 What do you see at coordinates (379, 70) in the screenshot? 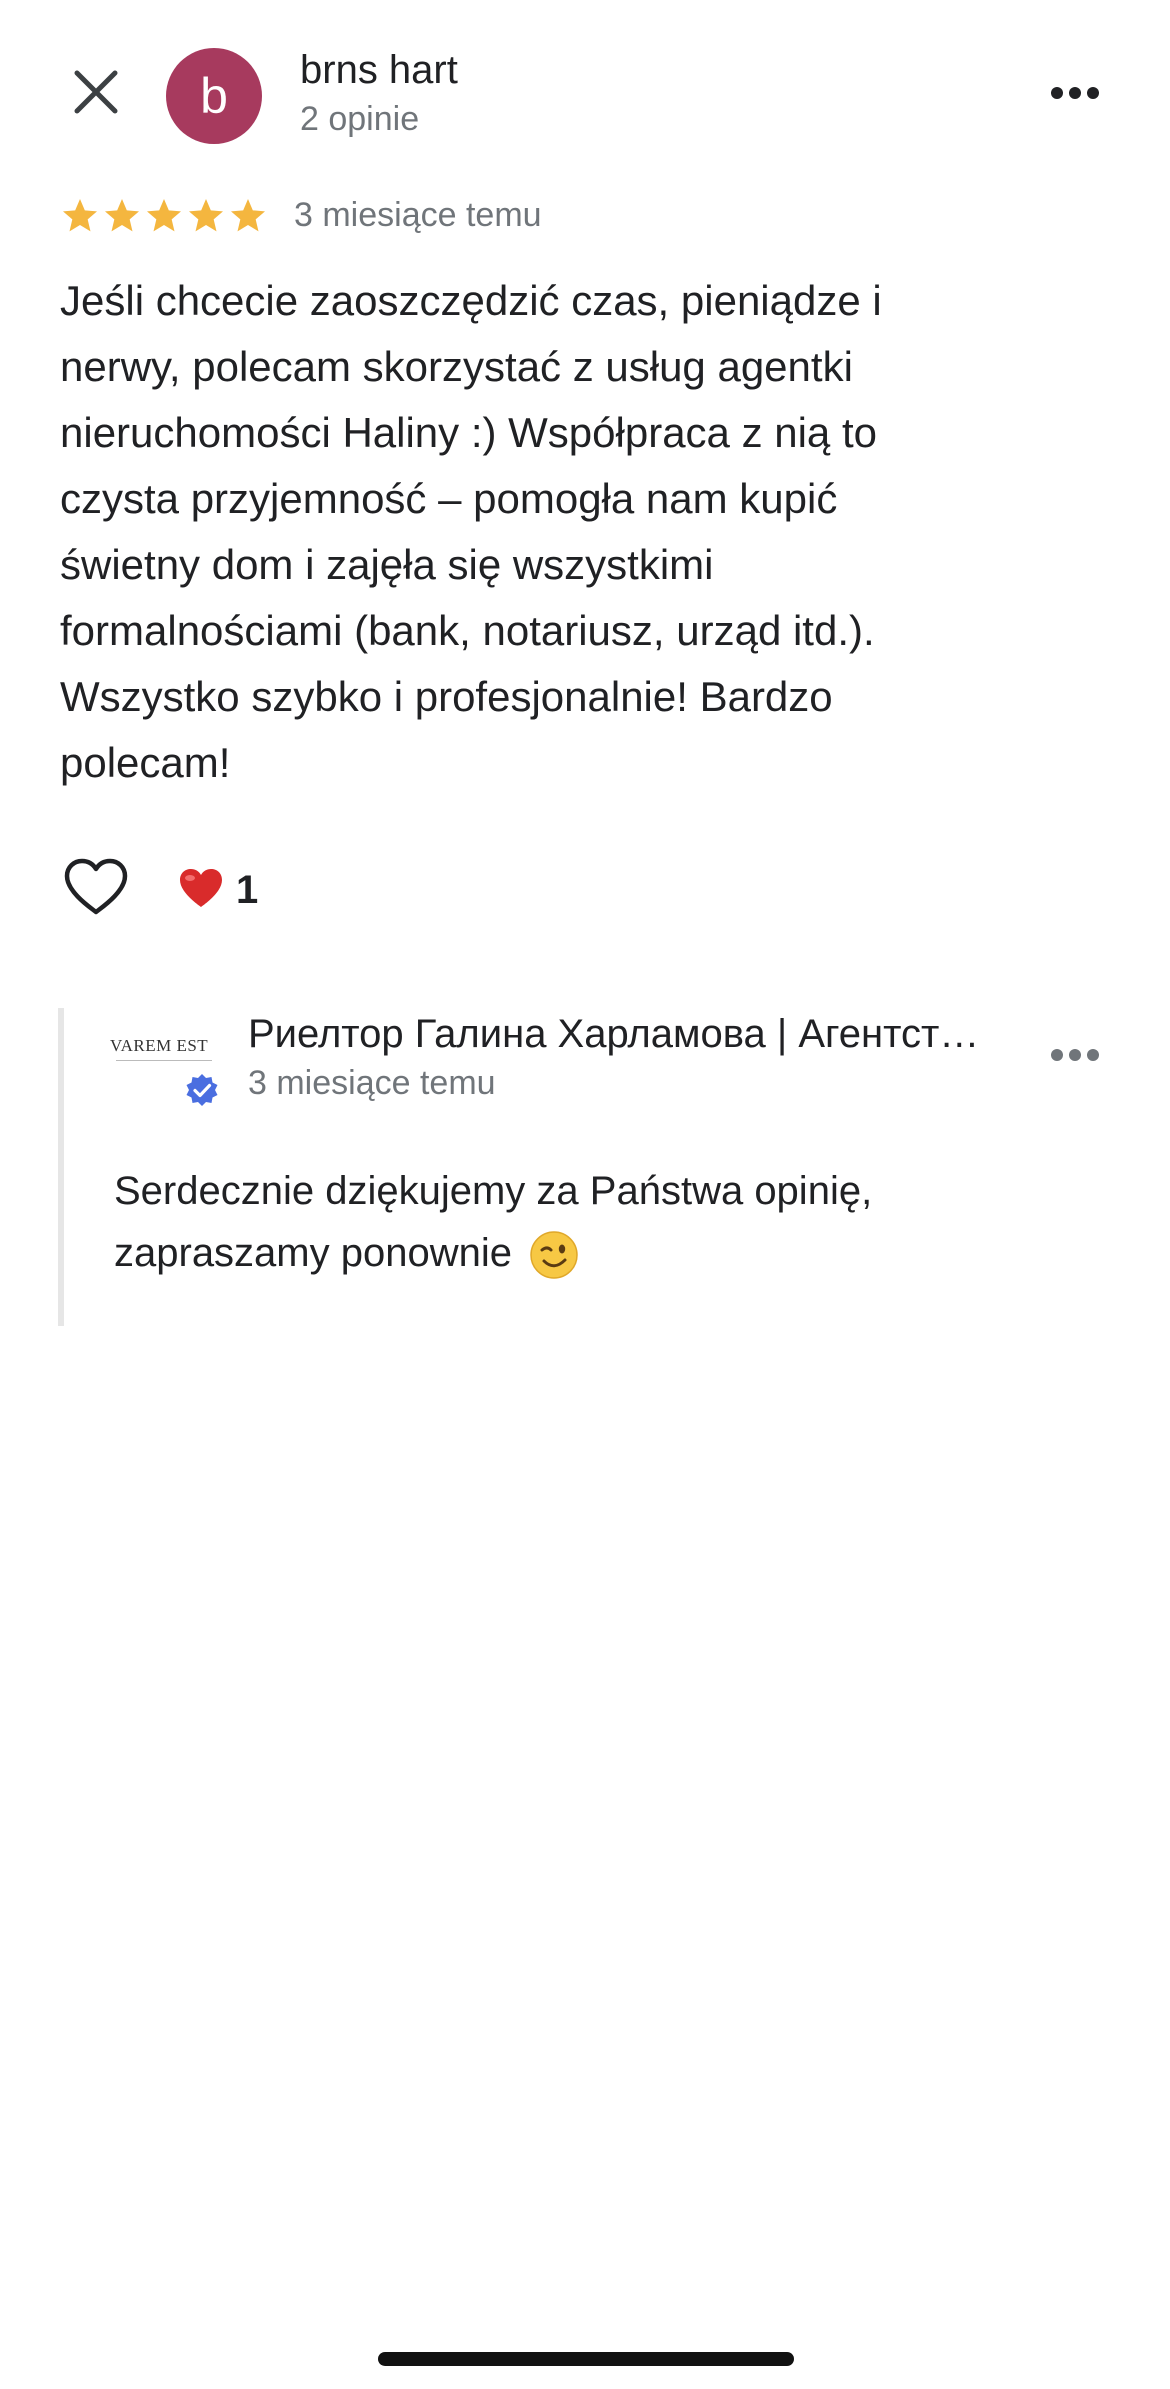
I see `author-name: brns hart` at bounding box center [379, 70].